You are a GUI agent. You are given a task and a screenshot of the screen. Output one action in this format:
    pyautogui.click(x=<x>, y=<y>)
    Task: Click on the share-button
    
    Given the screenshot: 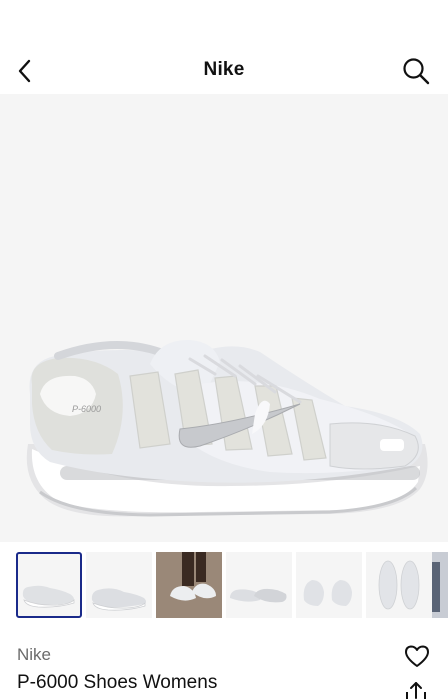 What is the action you would take?
    pyautogui.click(x=416, y=689)
    